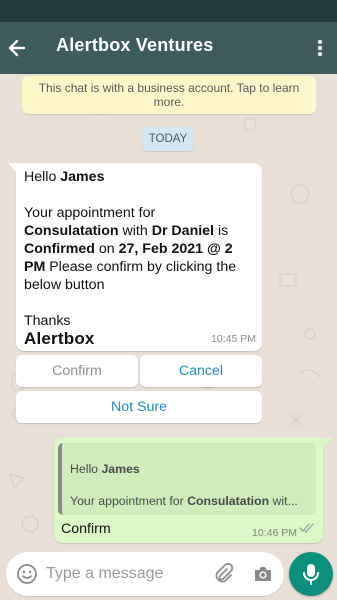  What do you see at coordinates (320, 49) in the screenshot?
I see `more-vert-icon` at bounding box center [320, 49].